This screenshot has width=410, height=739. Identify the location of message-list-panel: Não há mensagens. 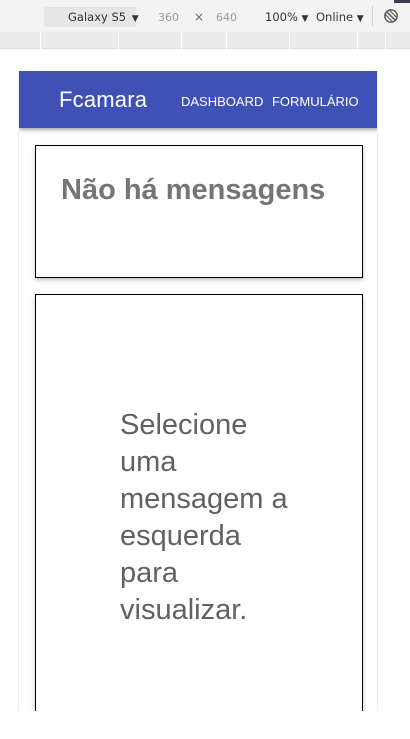
(199, 211).